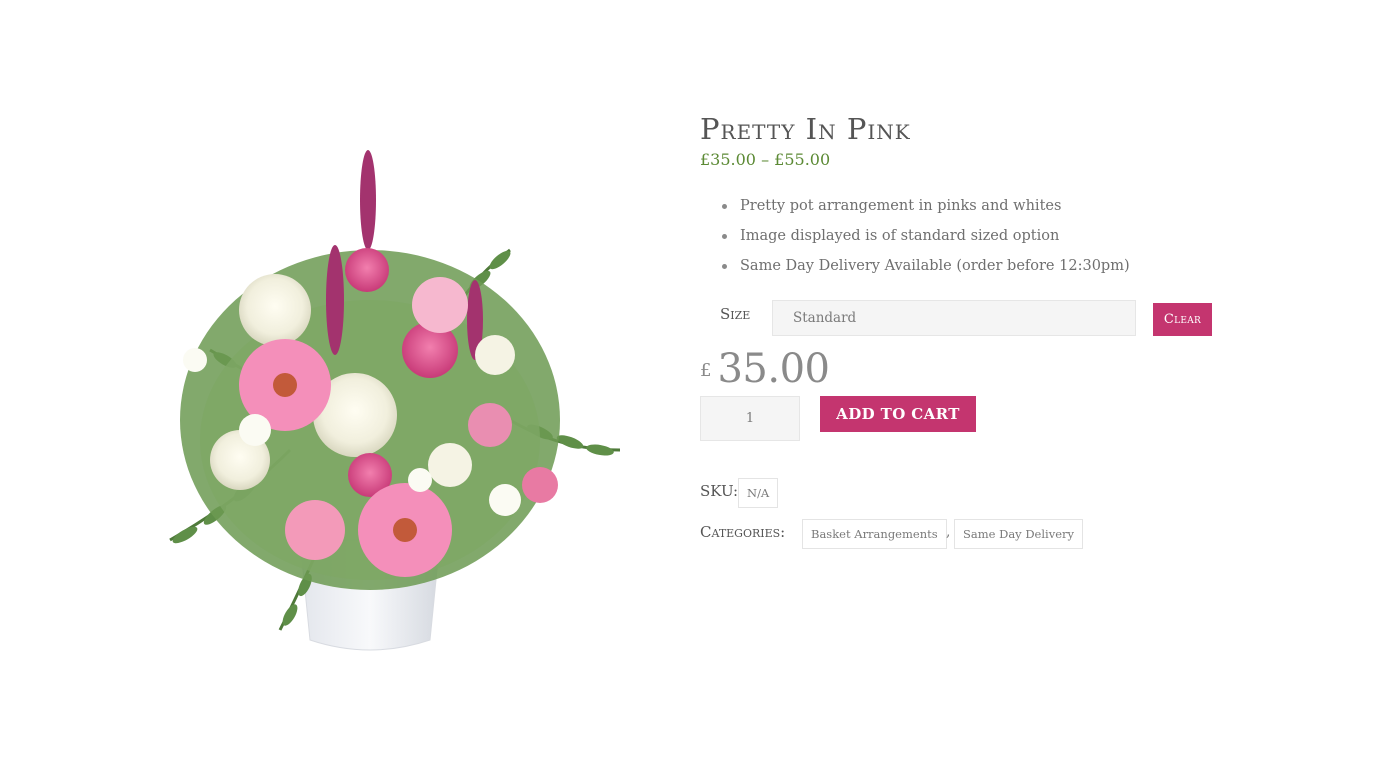 The image size is (1377, 762). What do you see at coordinates (954, 318) in the screenshot?
I see `size-select: Standard` at bounding box center [954, 318].